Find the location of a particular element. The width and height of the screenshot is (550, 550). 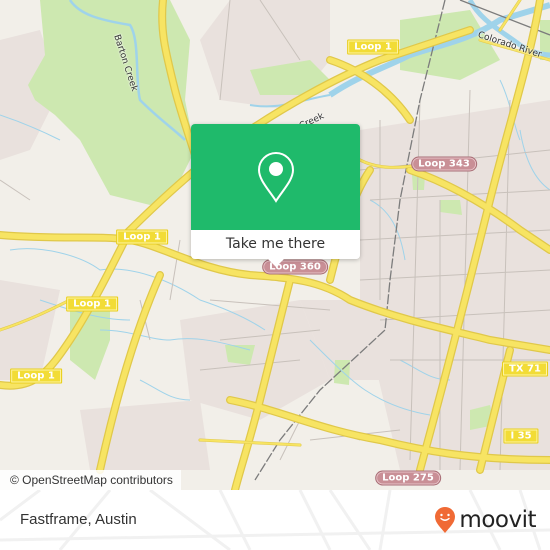

map-pin-icon is located at coordinates (275, 177).